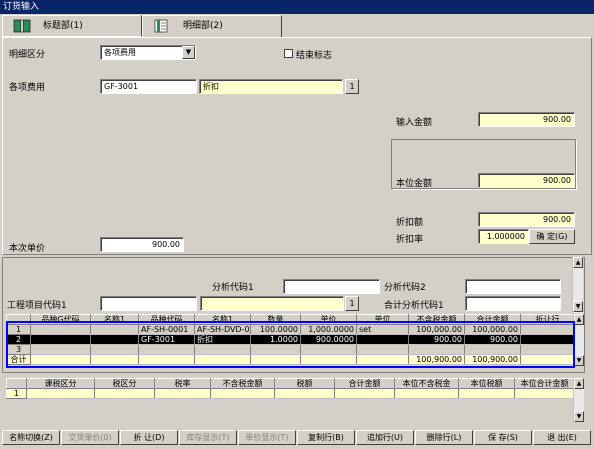 Image resolution: width=594 pixels, height=449 pixels. I want to click on end-flag-checkbox, so click(288, 53).